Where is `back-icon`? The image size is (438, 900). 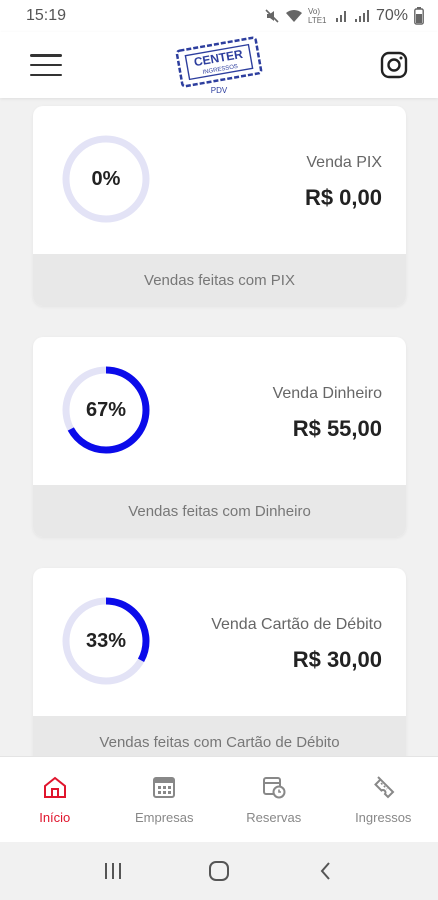
back-icon is located at coordinates (325, 871).